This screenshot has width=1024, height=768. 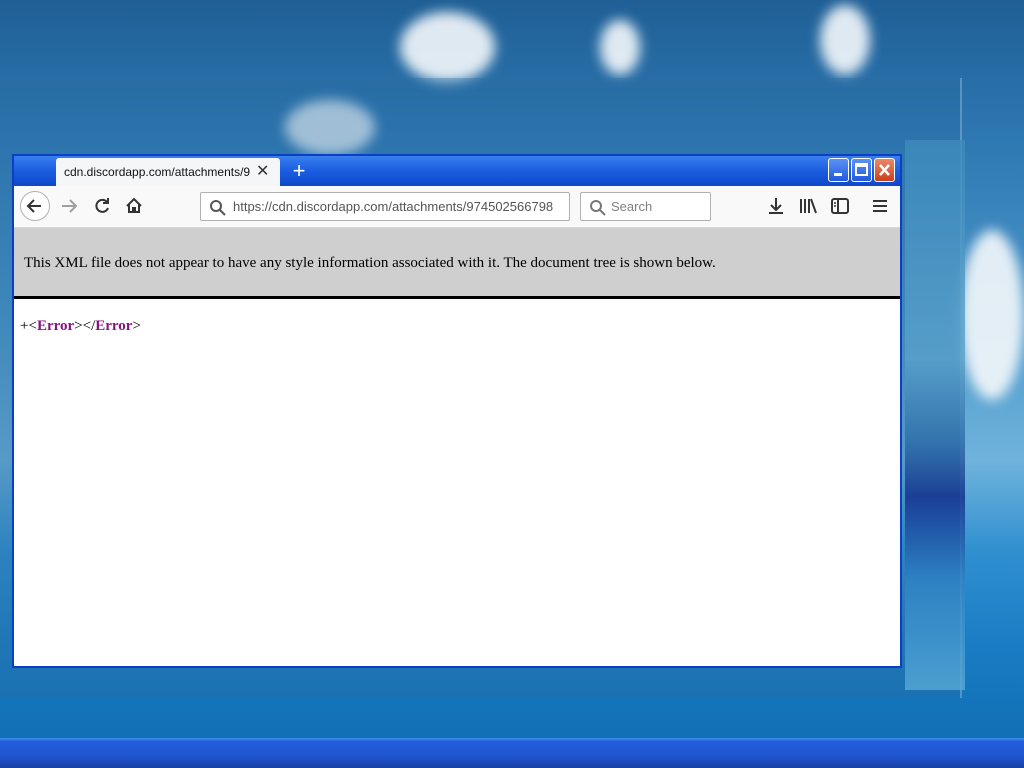 I want to click on maximize-icon, so click(x=861, y=169).